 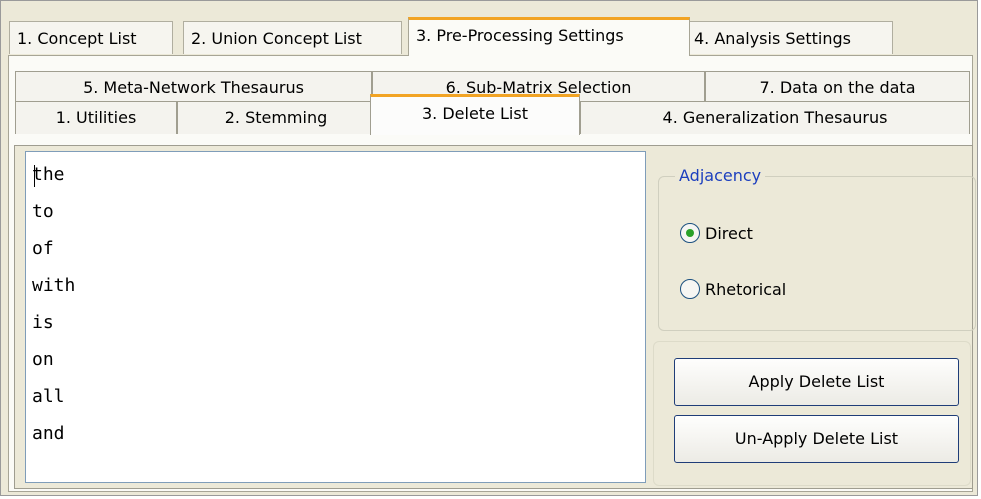 What do you see at coordinates (746, 289) in the screenshot?
I see `radio-rhetorical-label: Rhetorical` at bounding box center [746, 289].